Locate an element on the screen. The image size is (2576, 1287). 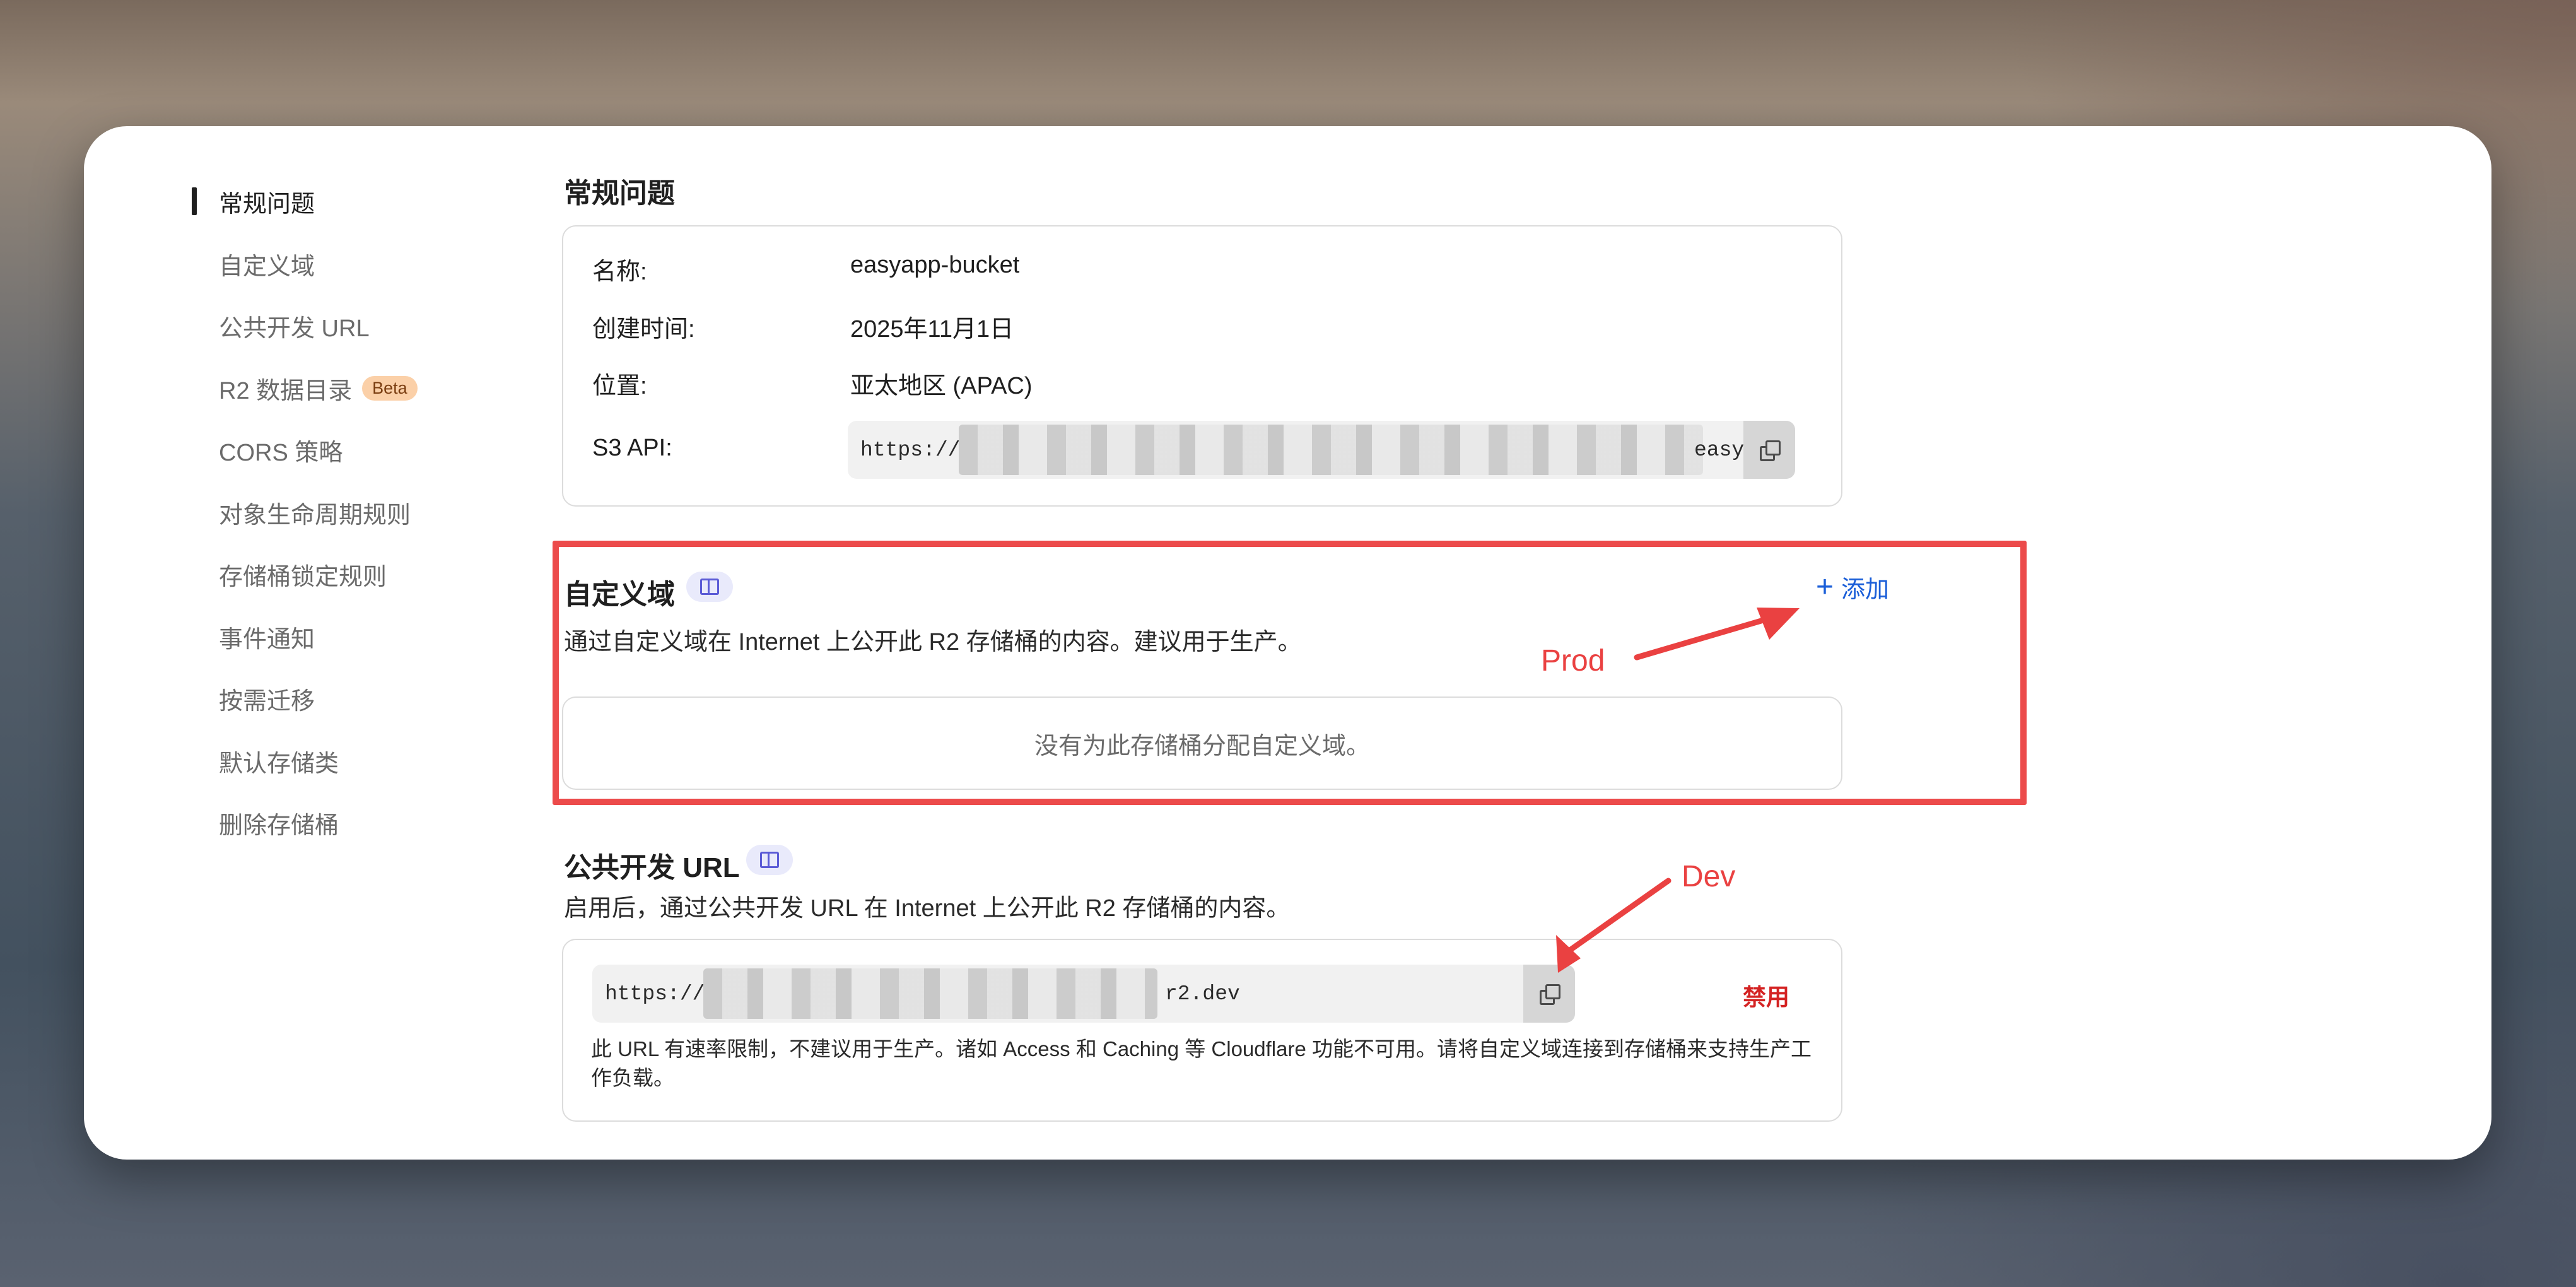
sidebar-item-label: 事件通知 is located at coordinates (267, 639).